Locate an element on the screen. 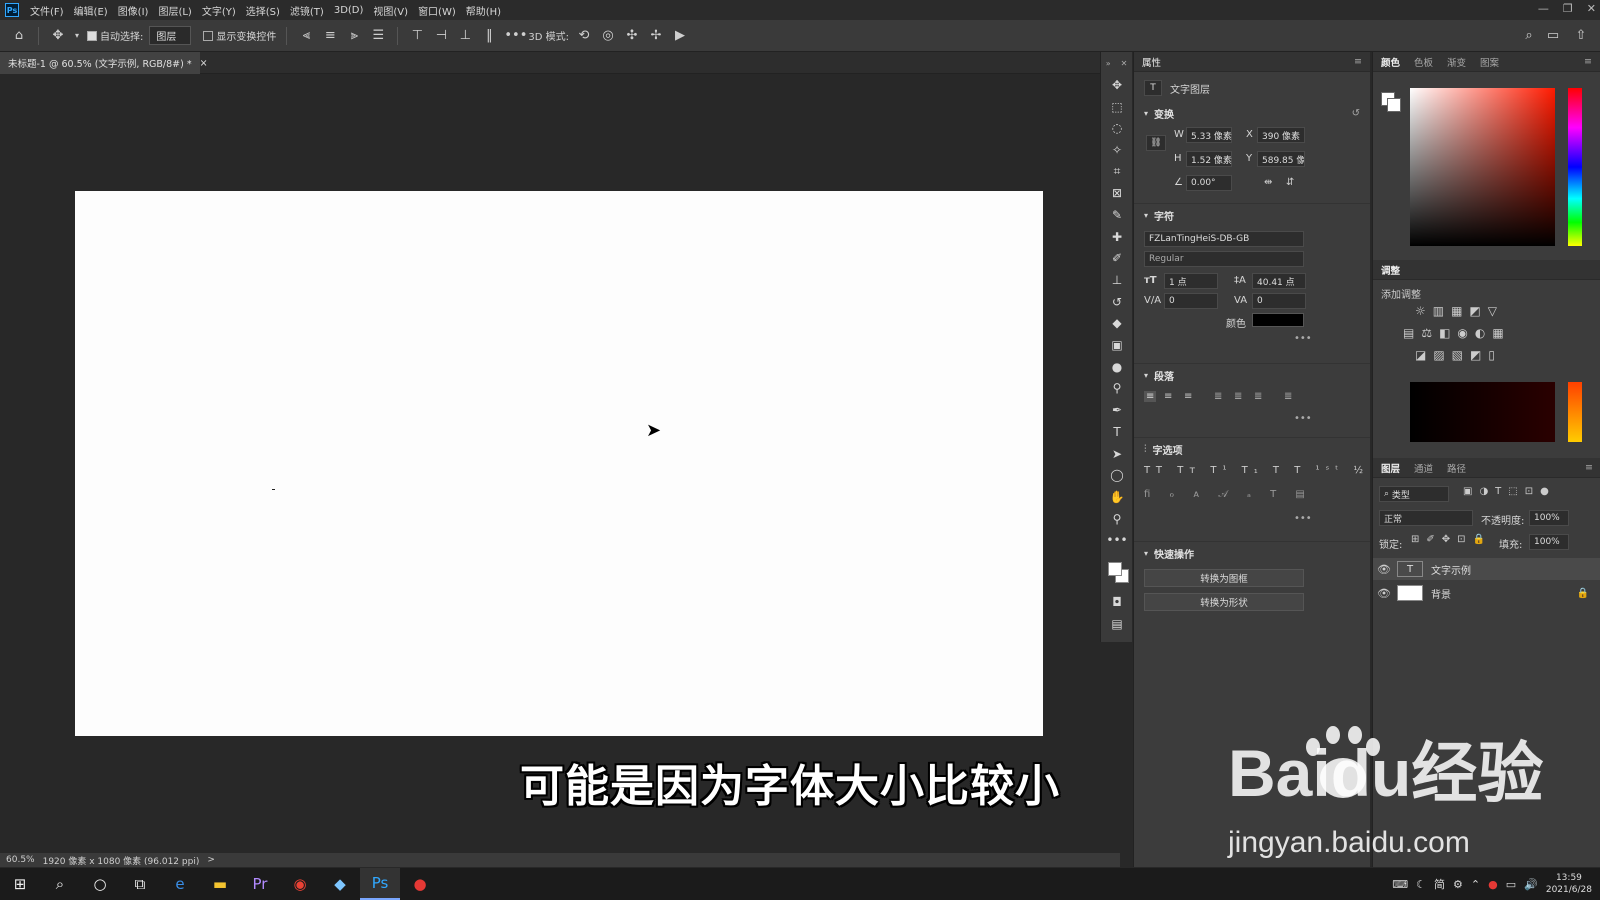 The width and height of the screenshot is (1600, 900). history-brush-tool-icon: ↺ is located at coordinates (1117, 302).